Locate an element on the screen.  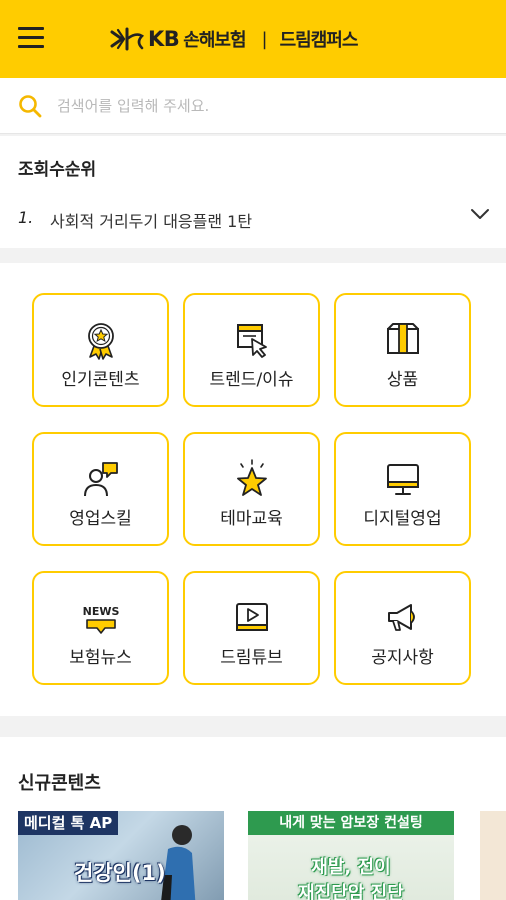
cursor-window-icon is located at coordinates (251, 341).